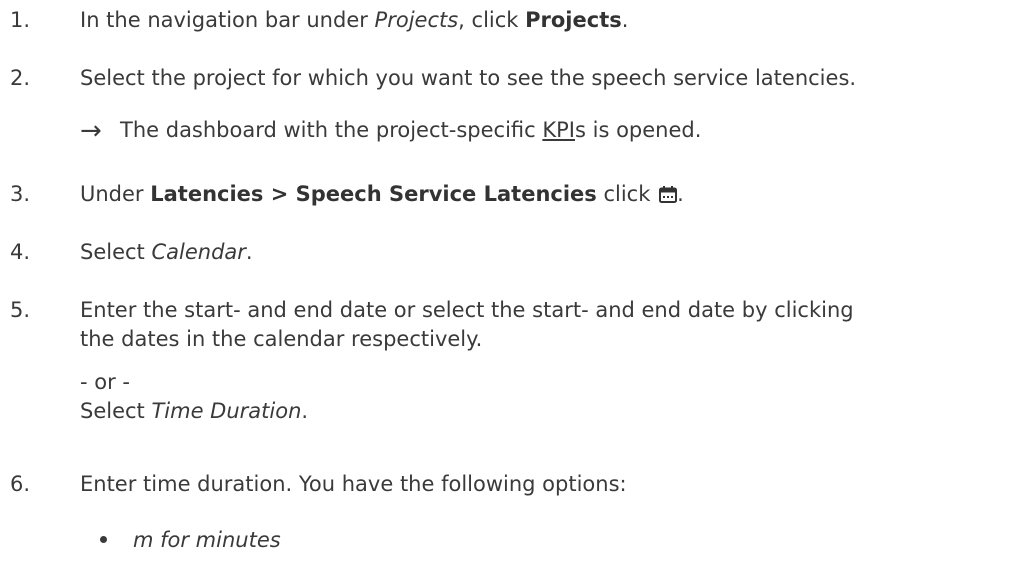  What do you see at coordinates (20, 194) in the screenshot?
I see `step-number: 3.` at bounding box center [20, 194].